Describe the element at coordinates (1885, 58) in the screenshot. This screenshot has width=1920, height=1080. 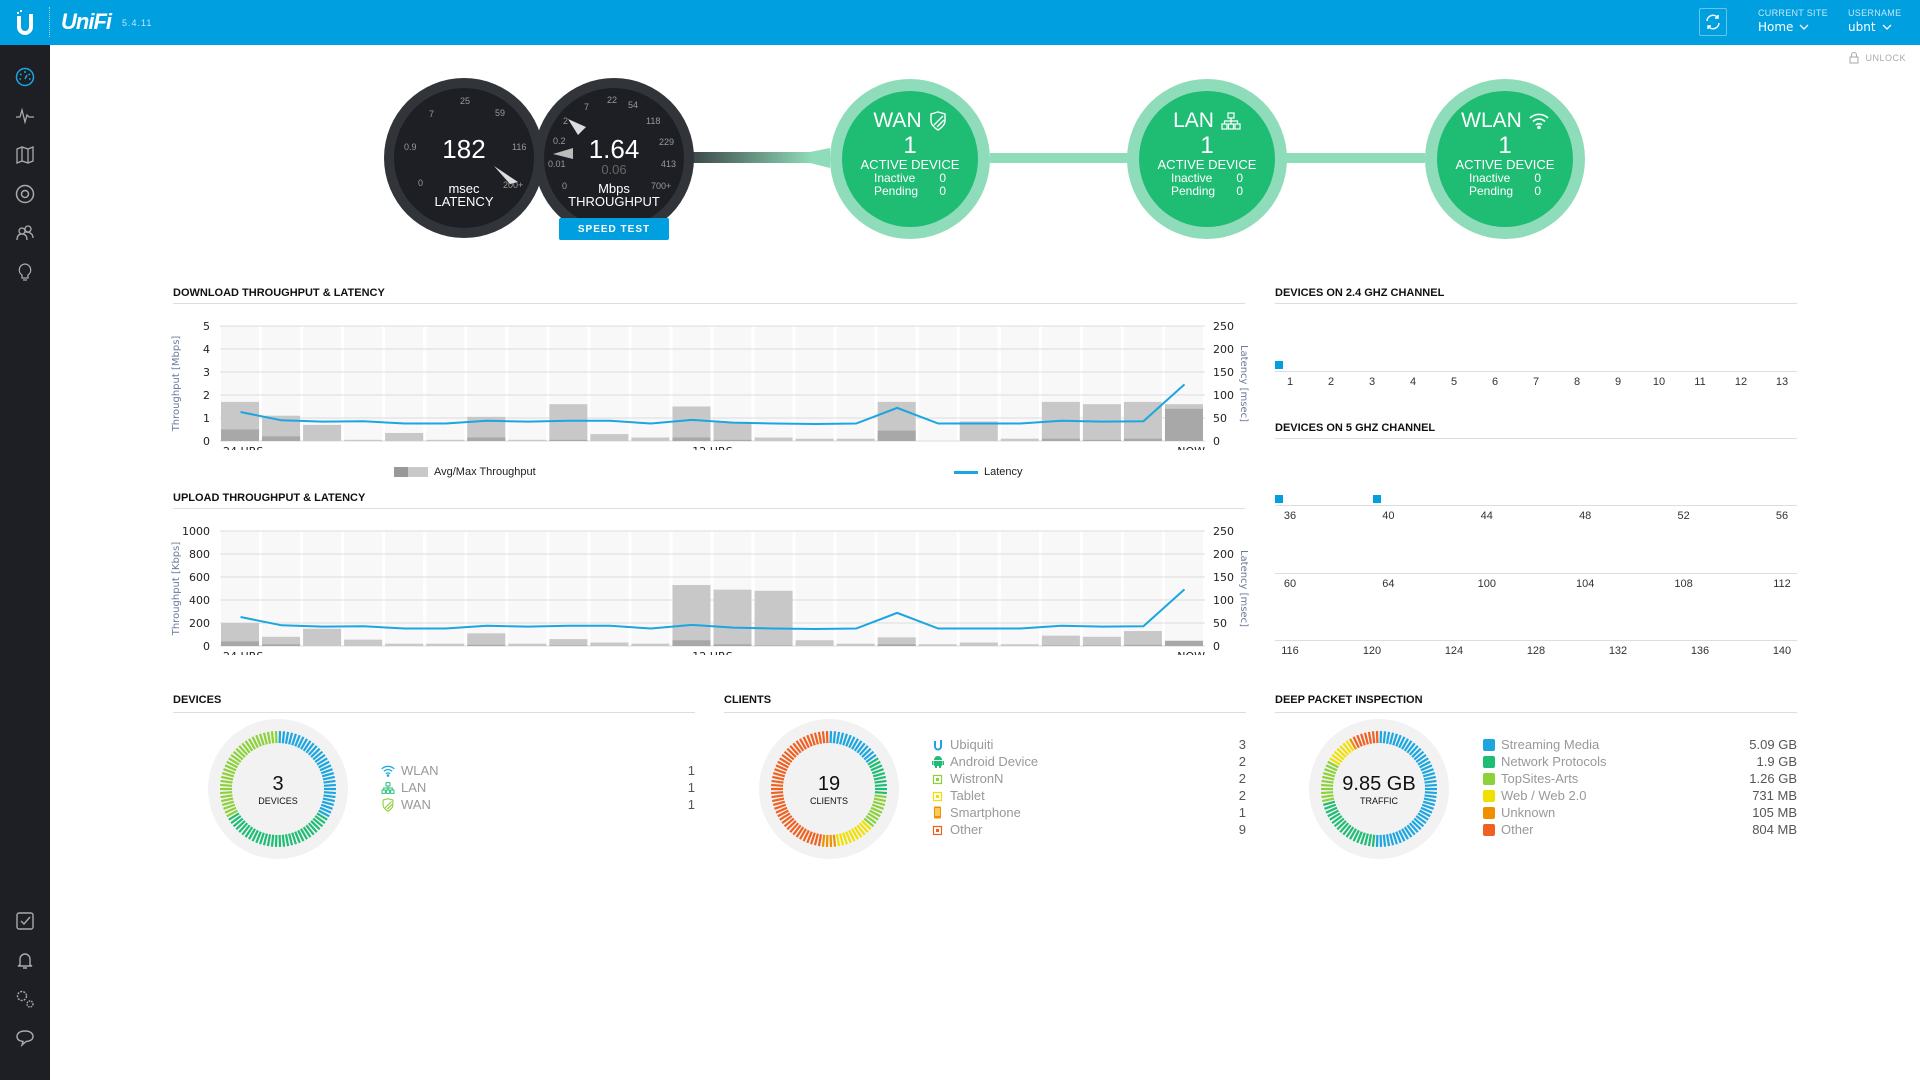
I see `unlock-label: UNLOCK` at that location.